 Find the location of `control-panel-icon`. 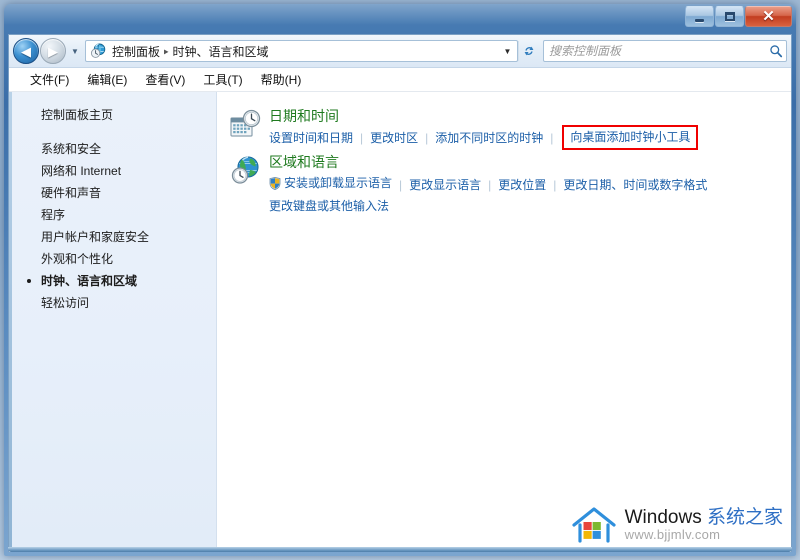

control-panel-icon is located at coordinates (98, 50).